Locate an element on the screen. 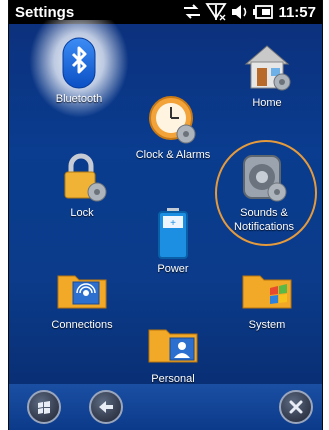 This screenshot has height=430, width=329. volume-icon is located at coordinates (240, 12).